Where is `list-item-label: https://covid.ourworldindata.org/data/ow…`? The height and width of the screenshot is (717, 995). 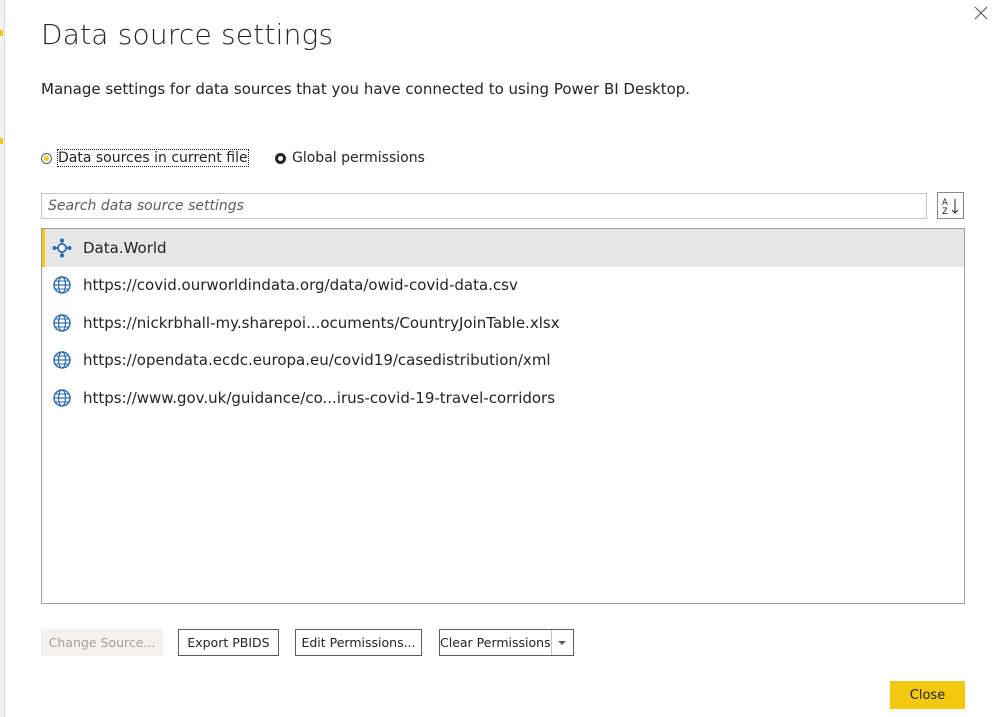
list-item-label: https://covid.ourworldindata.org/data/ow… is located at coordinates (300, 285).